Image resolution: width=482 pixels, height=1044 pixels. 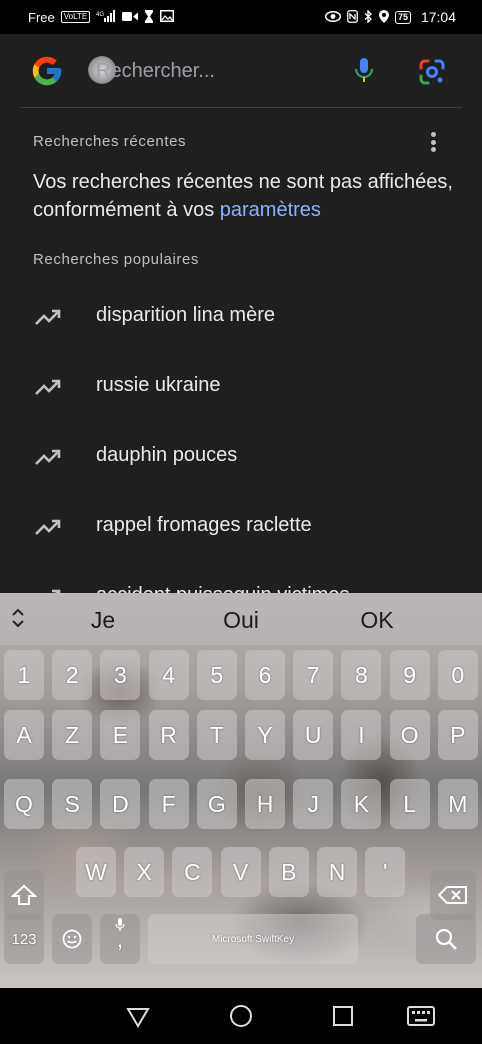 What do you see at coordinates (265, 804) in the screenshot?
I see `letter-key: H` at bounding box center [265, 804].